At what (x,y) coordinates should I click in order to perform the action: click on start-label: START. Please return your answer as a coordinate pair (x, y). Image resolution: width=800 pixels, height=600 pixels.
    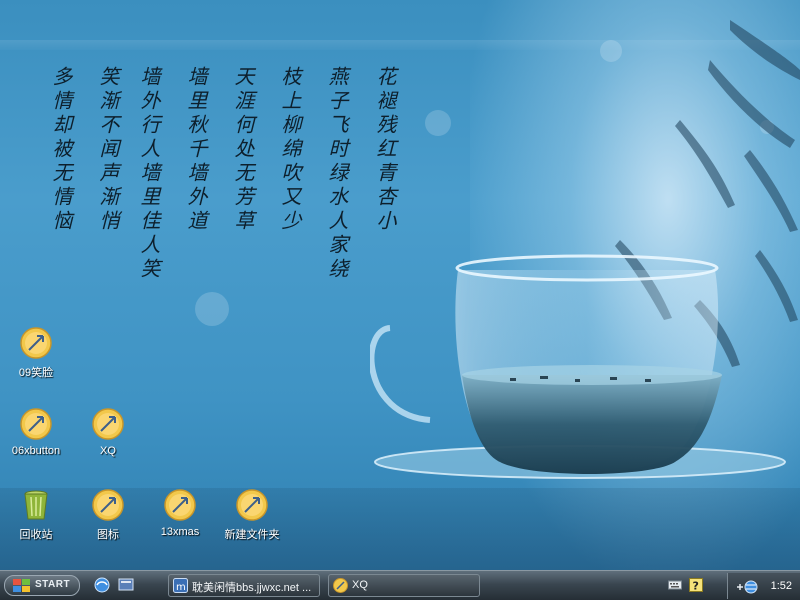
    Looking at the image, I should click on (53, 584).